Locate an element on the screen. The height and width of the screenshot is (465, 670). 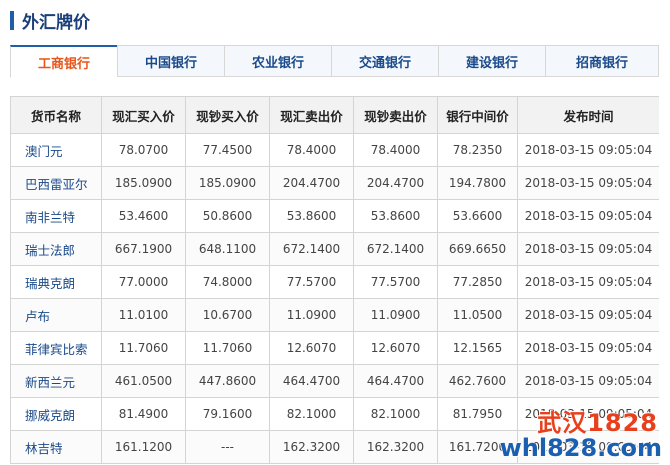
cell-cash-sell: 162.3200 is located at coordinates (395, 447).